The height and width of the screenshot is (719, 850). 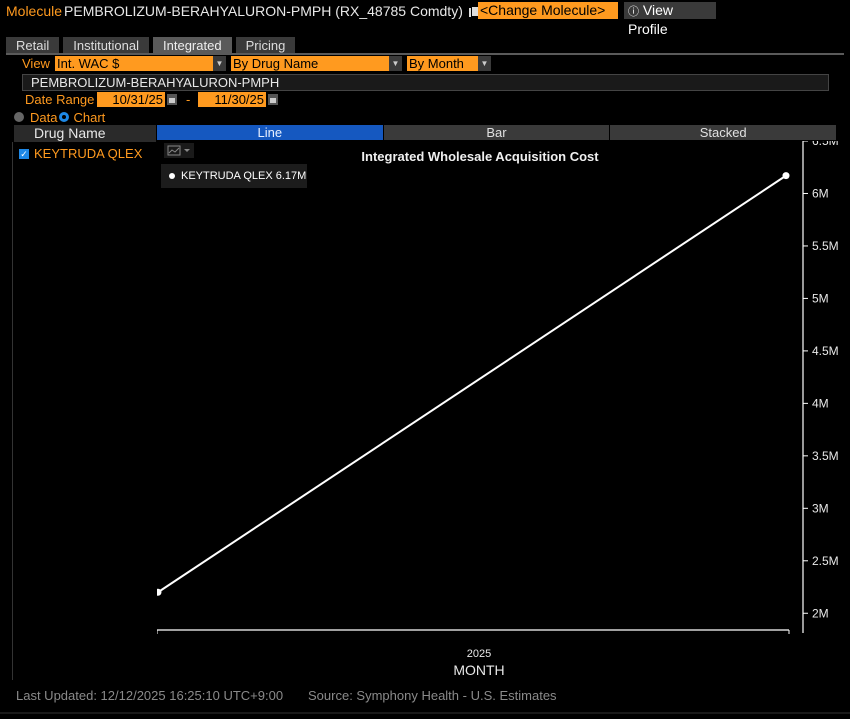 I want to click on copy-icon, so click(x=474, y=11).